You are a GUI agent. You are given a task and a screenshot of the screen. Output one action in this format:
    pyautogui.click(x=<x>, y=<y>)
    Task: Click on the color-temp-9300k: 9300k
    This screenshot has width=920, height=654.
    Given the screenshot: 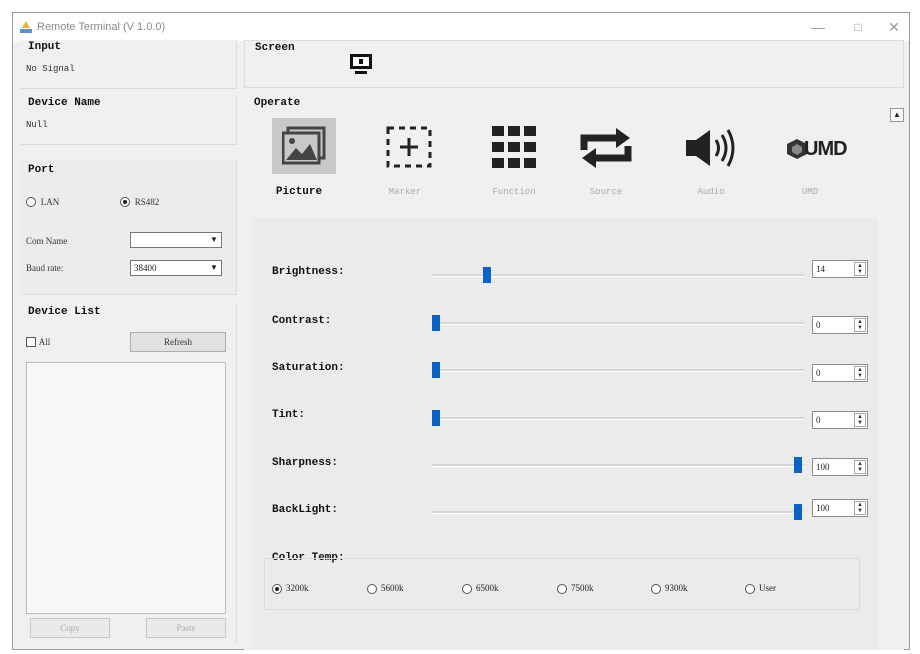 What is the action you would take?
    pyautogui.click(x=669, y=588)
    